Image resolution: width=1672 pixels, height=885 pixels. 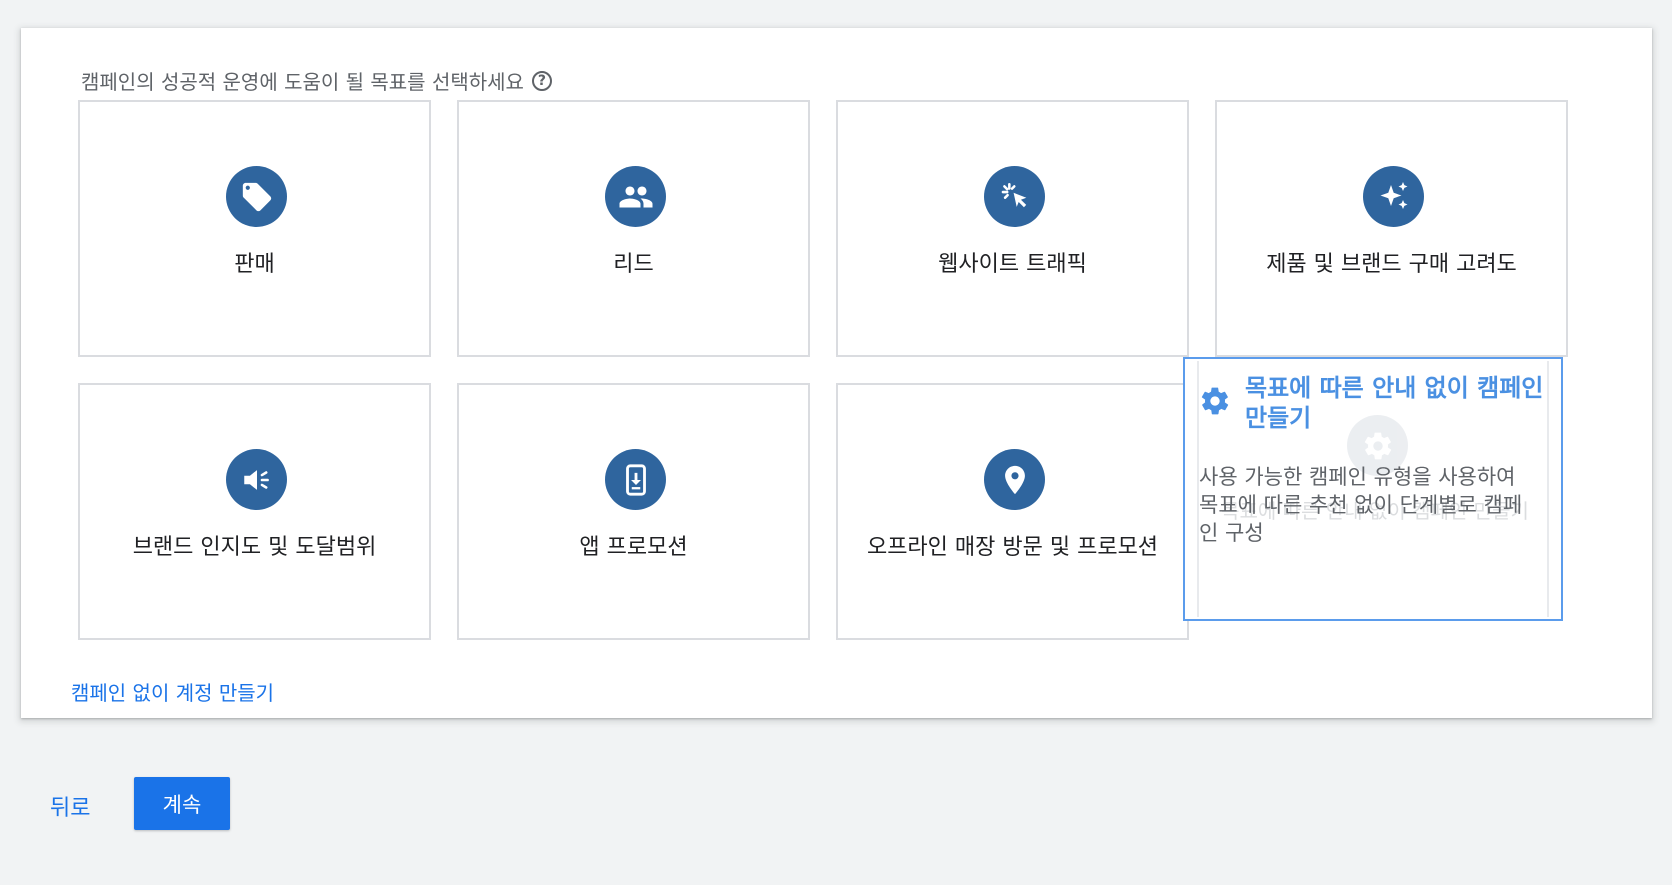 What do you see at coordinates (254, 228) in the screenshot?
I see `goal-tile-sales: 판매` at bounding box center [254, 228].